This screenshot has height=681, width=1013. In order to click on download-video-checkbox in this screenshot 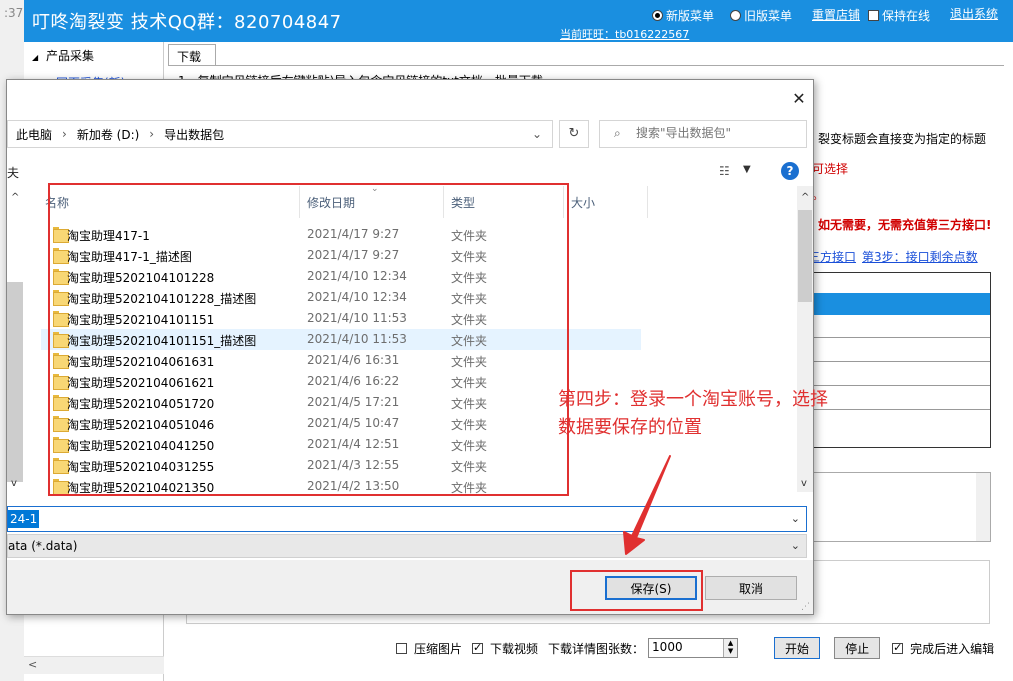, I will do `click(478, 647)`.